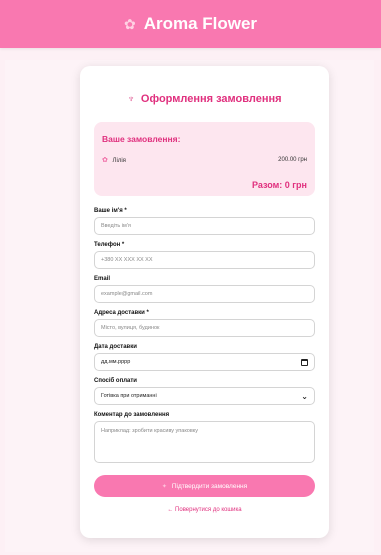 The image size is (381, 555). Describe the element at coordinates (304, 362) in the screenshot. I see `calendar-icon` at that location.